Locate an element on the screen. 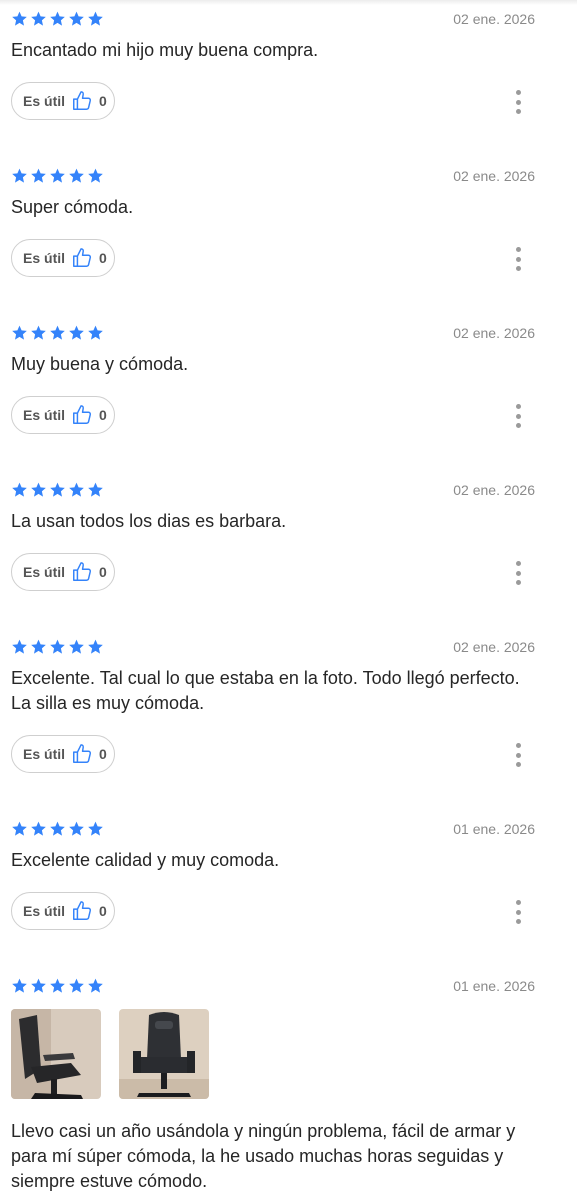  review-text: Muy buena y cómoda. is located at coordinates (100, 364).